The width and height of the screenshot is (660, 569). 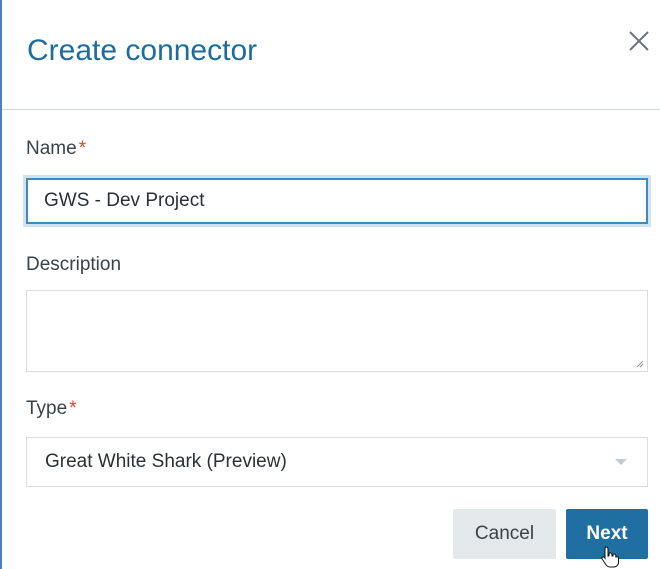 What do you see at coordinates (639, 41) in the screenshot?
I see `close-icon` at bounding box center [639, 41].